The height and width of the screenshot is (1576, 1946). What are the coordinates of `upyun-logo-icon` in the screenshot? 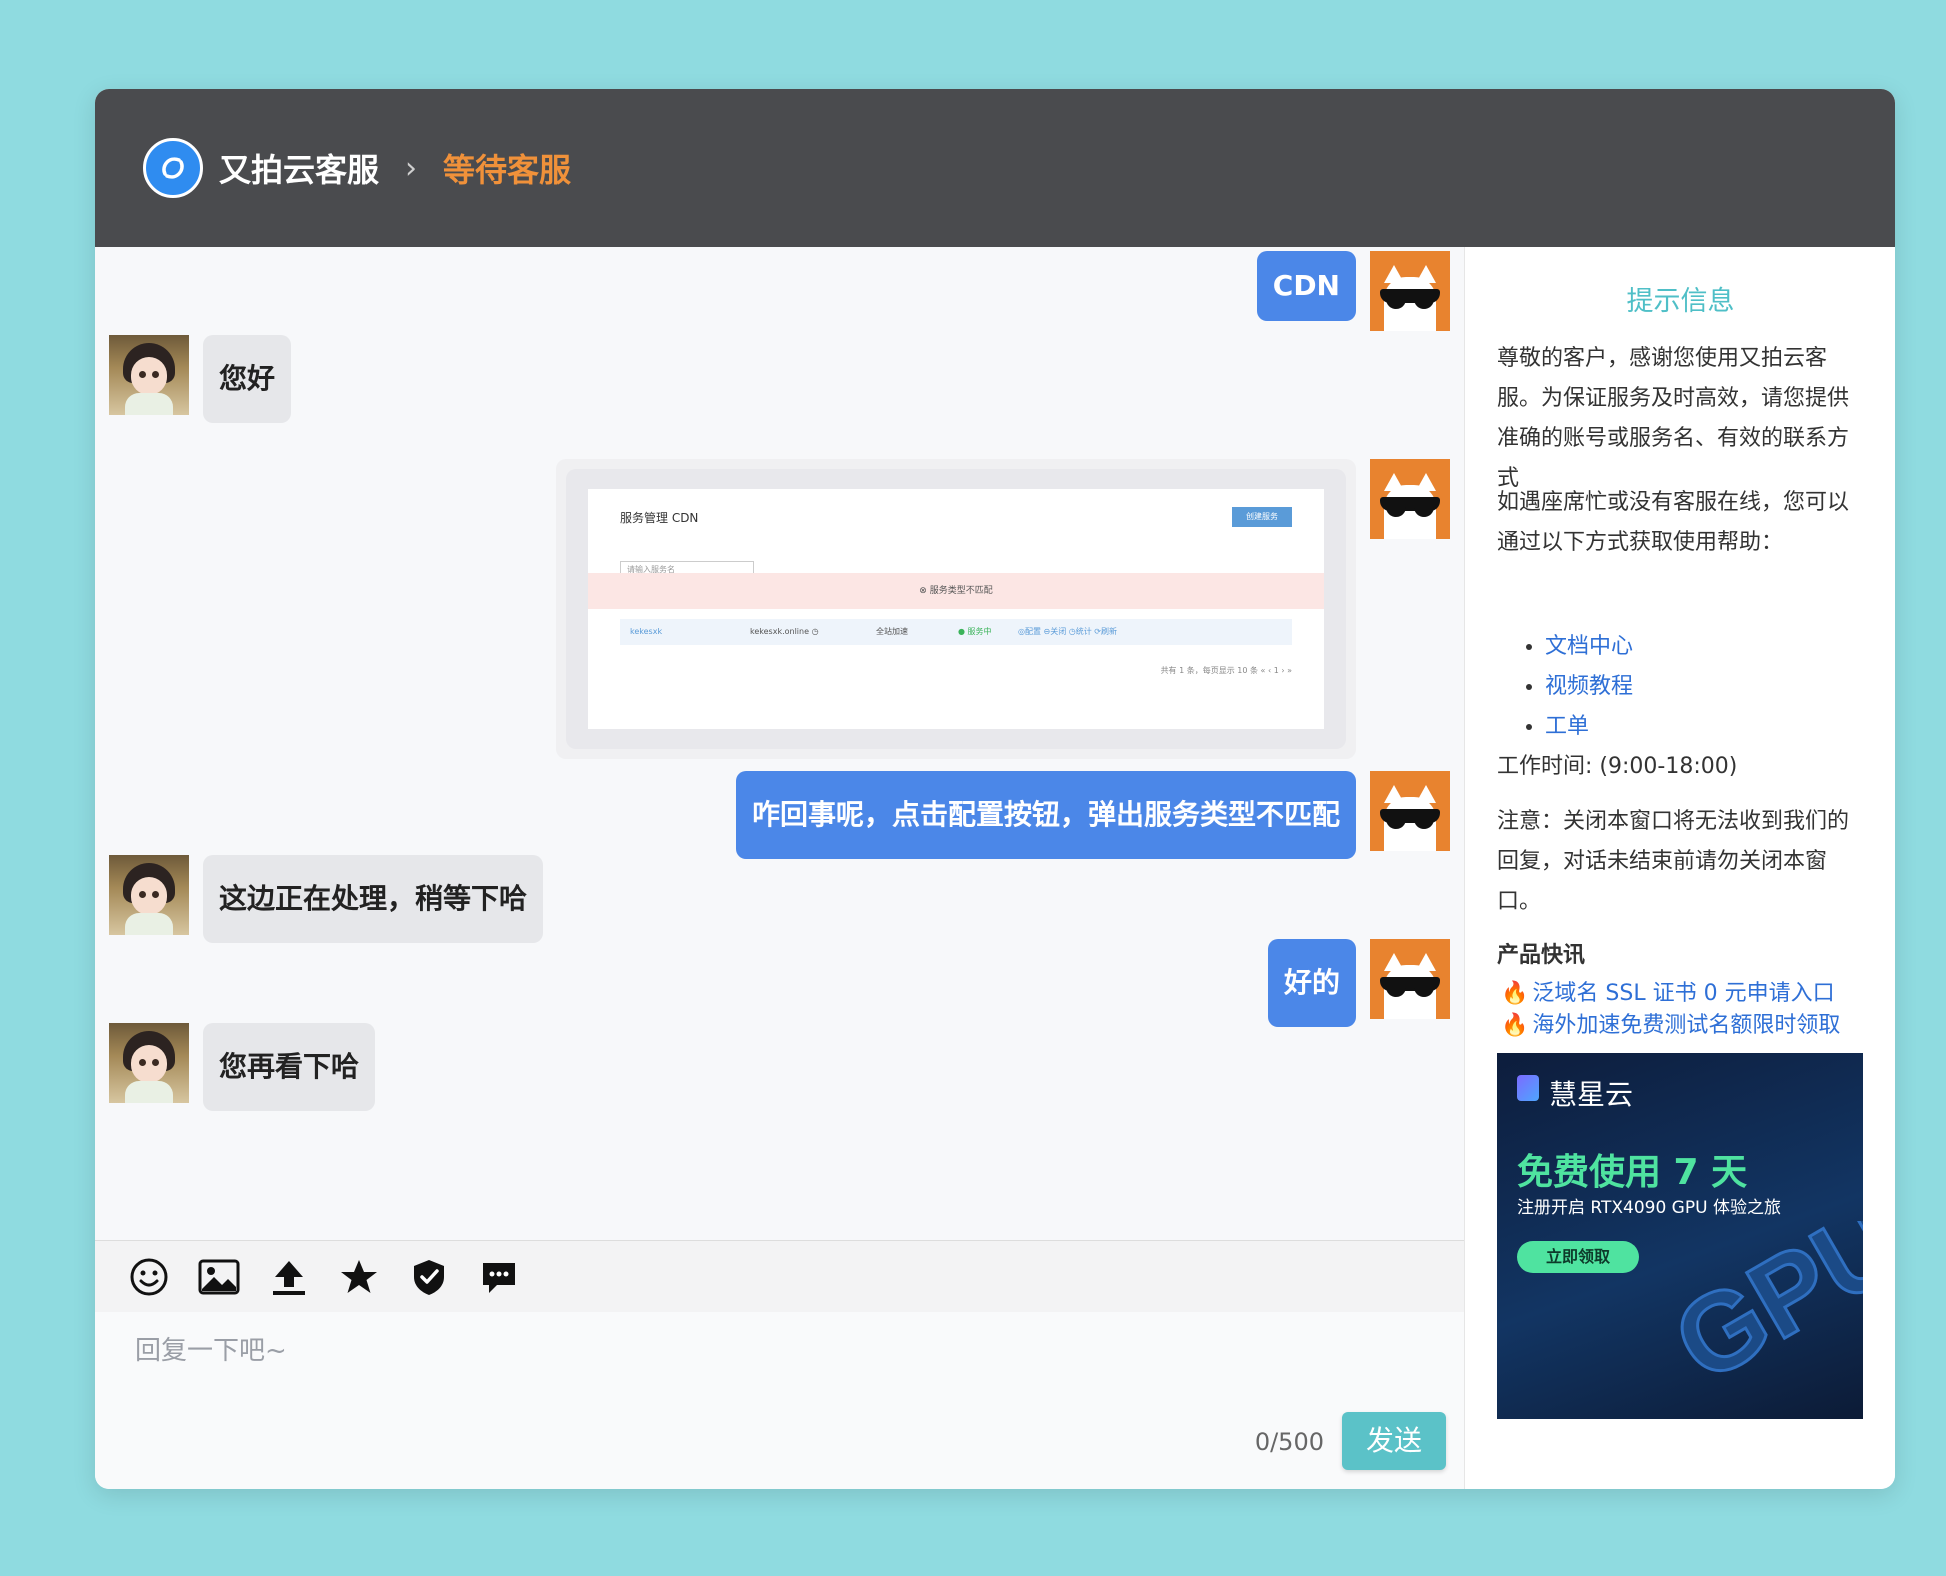 It's located at (173, 168).